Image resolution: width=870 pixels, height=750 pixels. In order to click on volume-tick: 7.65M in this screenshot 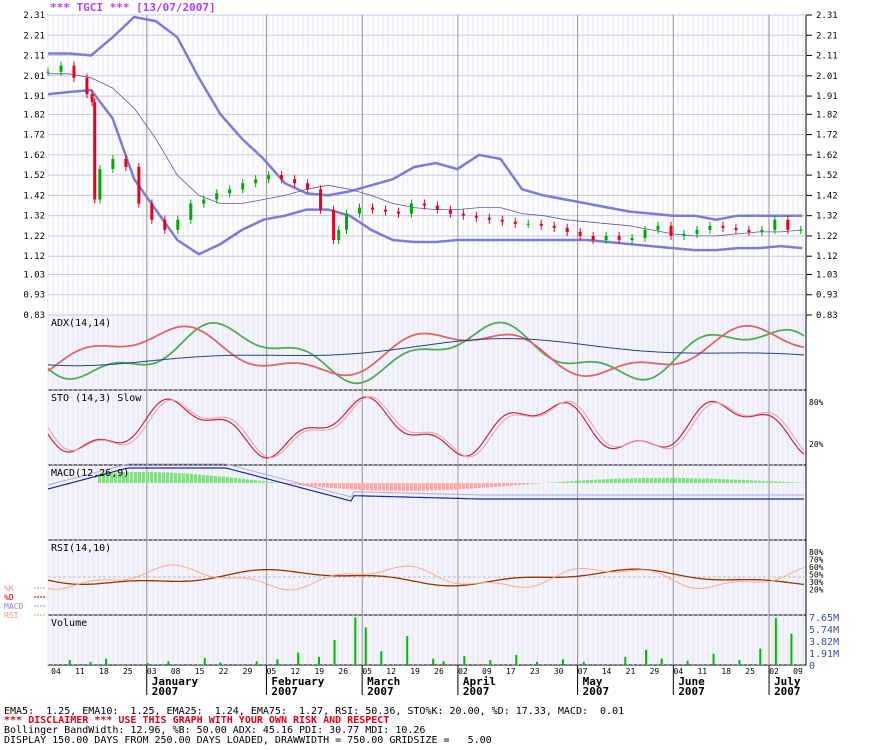, I will do `click(824, 618)`.